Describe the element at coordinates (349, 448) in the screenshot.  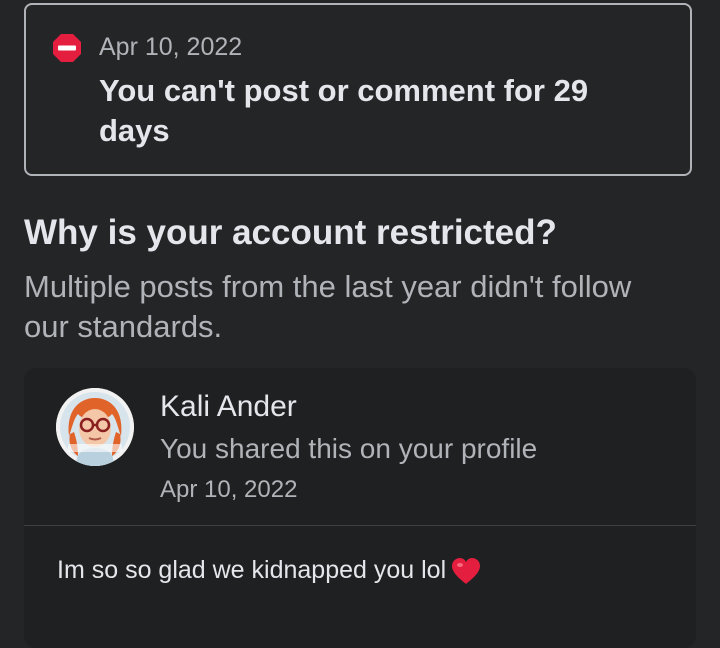
I see `share-context: You shared this on your profile` at that location.